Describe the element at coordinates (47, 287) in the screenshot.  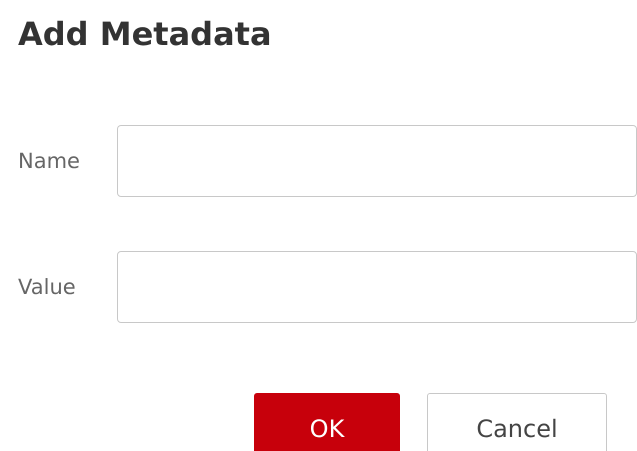
I see `field-label: Value` at that location.